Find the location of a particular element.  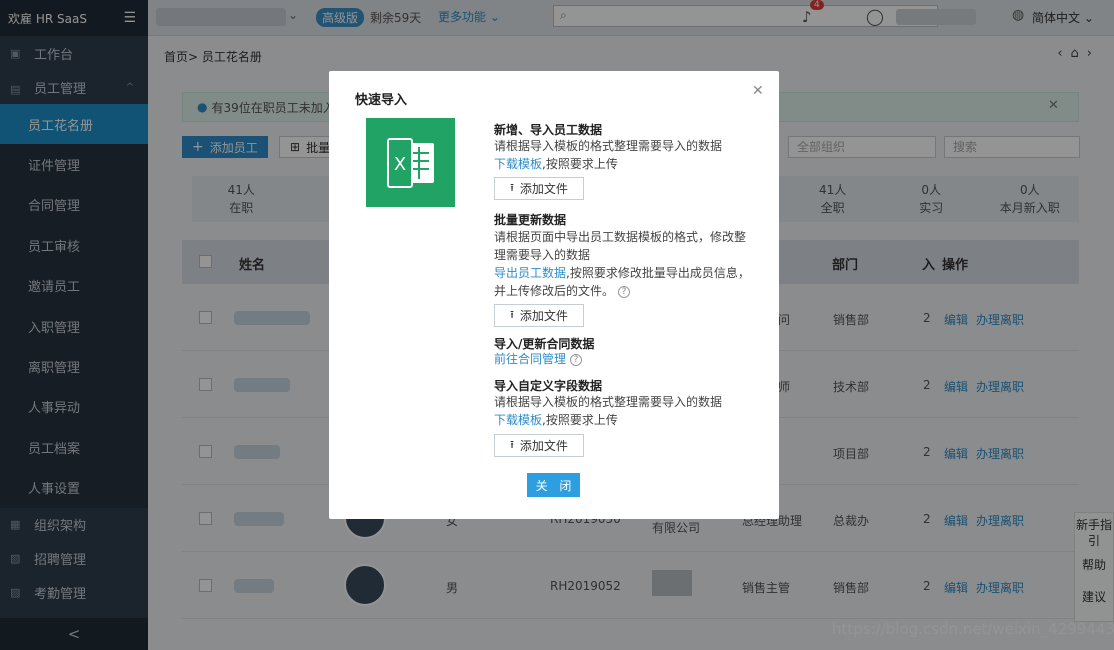

download-template-link-2: 下载模板 is located at coordinates (518, 420).